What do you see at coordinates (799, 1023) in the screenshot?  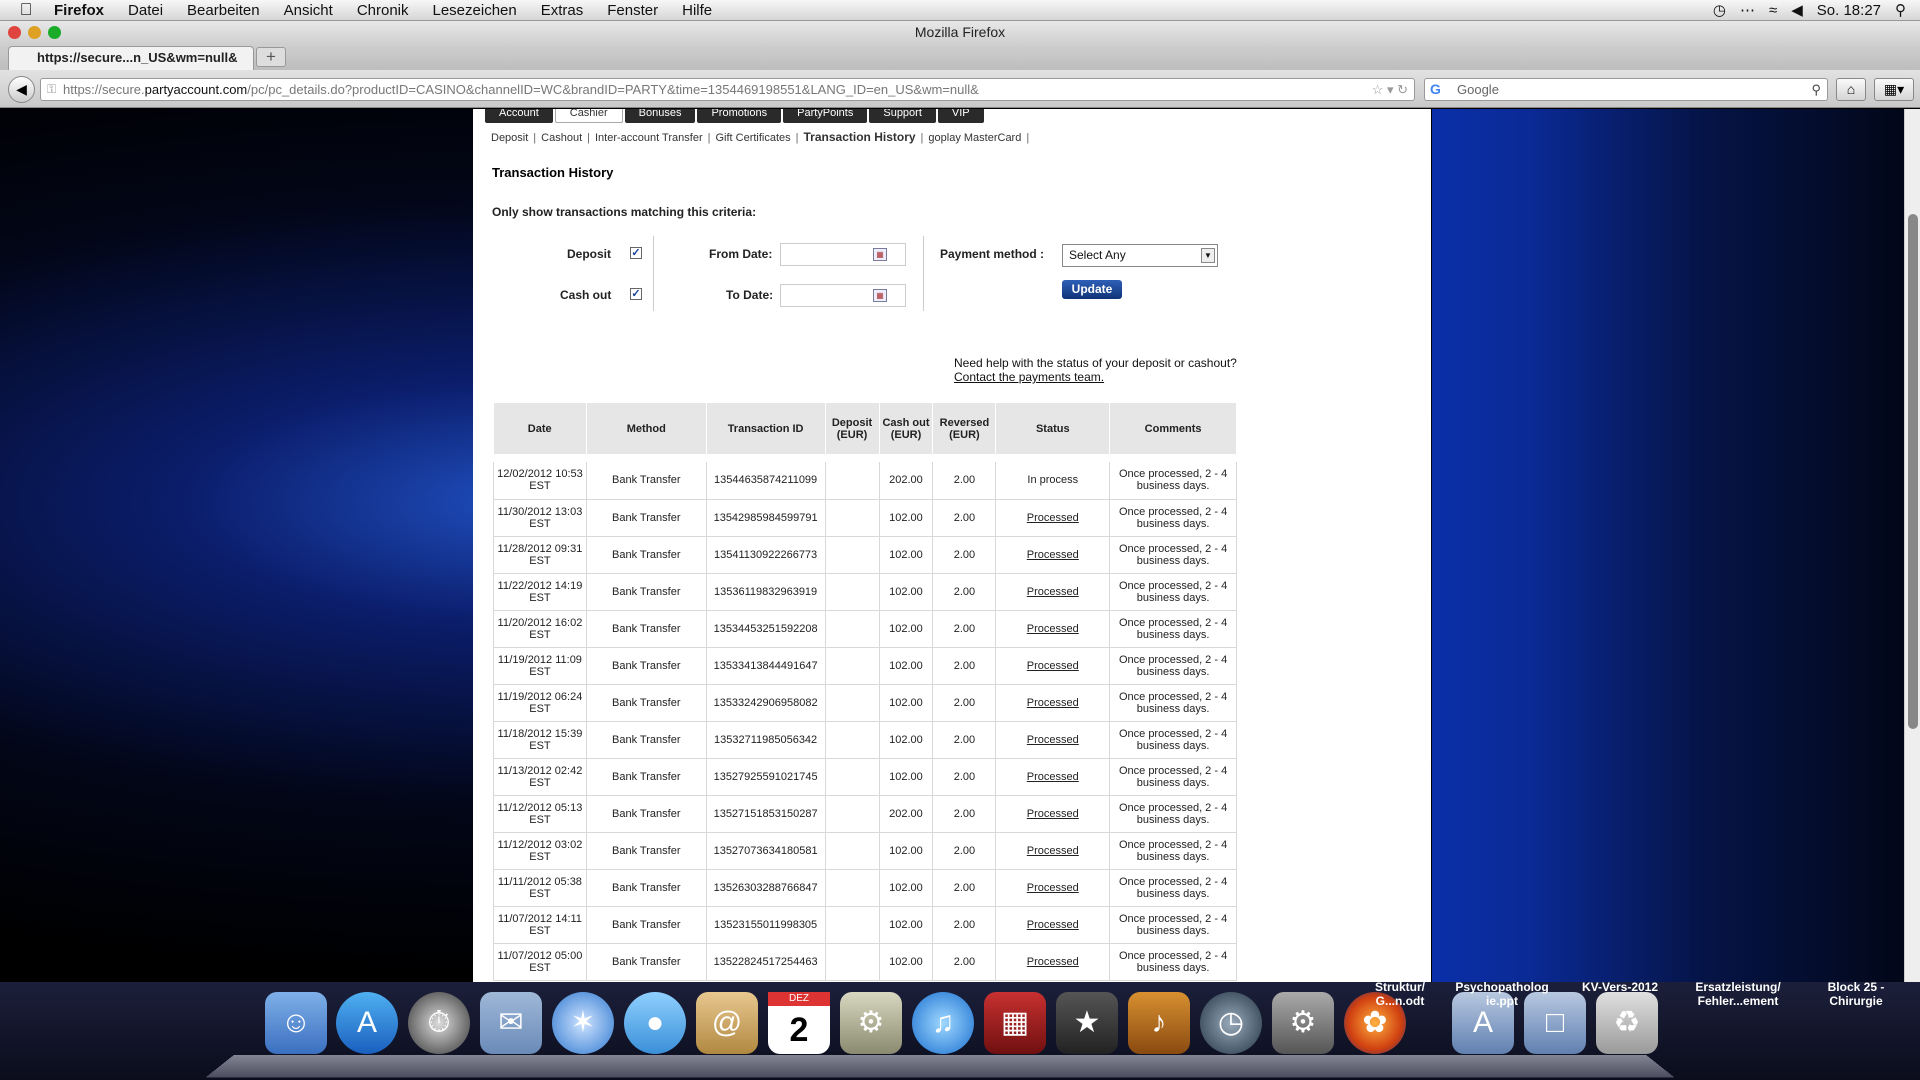 I see `calendar-icon: DEZ 2` at bounding box center [799, 1023].